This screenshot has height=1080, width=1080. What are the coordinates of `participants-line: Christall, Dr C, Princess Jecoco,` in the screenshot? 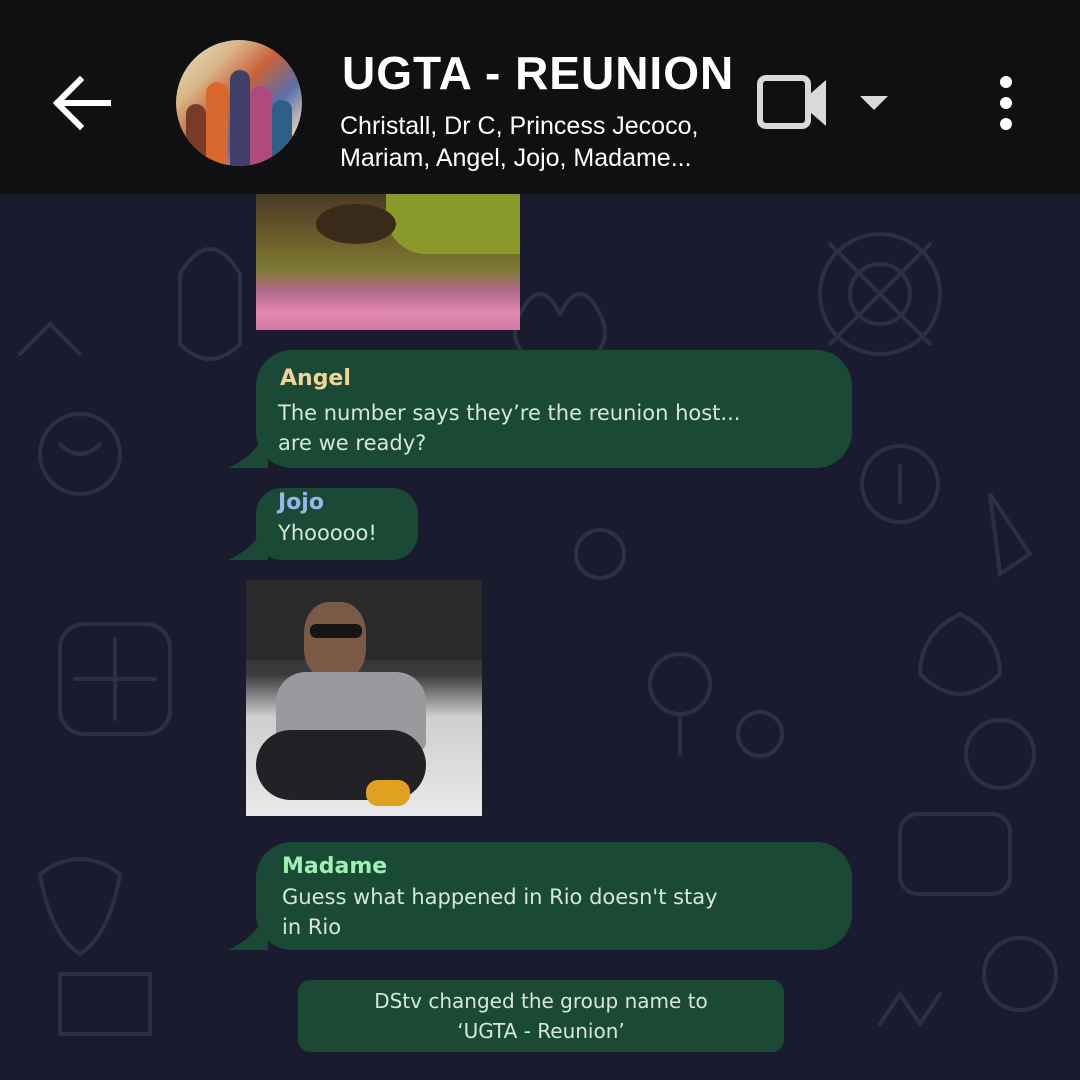 It's located at (519, 126).